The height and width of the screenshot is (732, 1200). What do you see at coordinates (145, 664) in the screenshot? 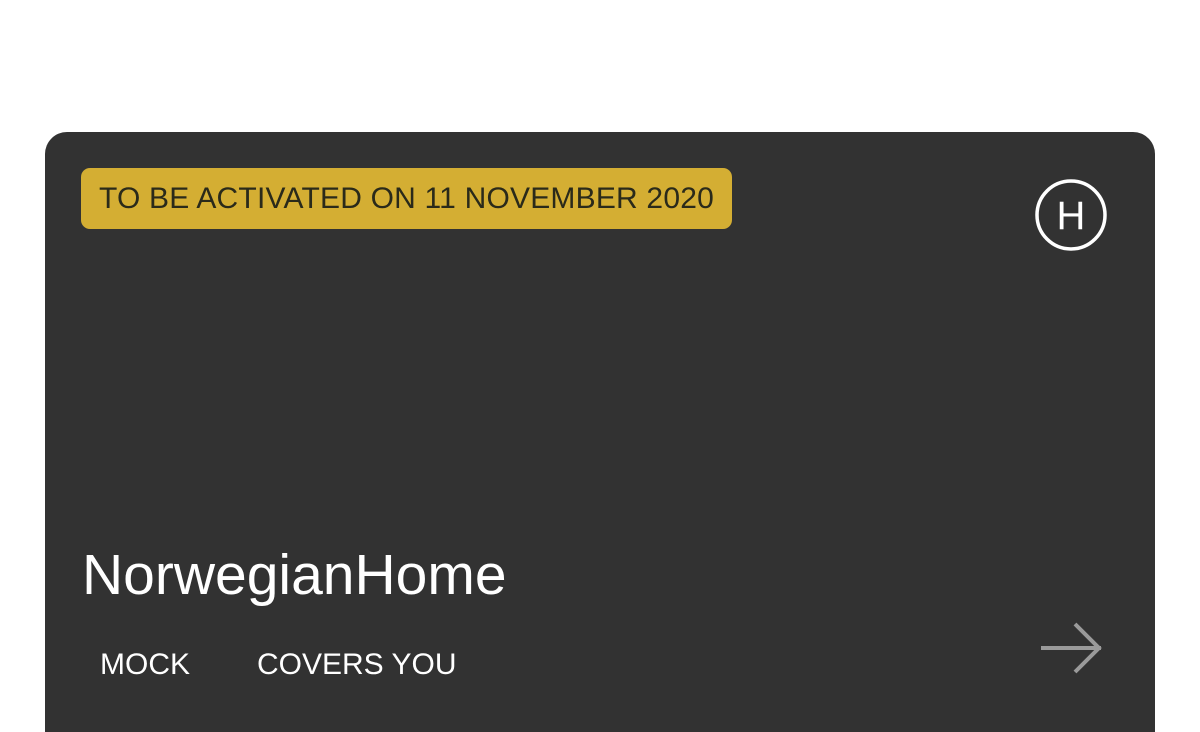
I see `tag-mock: MOCK` at bounding box center [145, 664].